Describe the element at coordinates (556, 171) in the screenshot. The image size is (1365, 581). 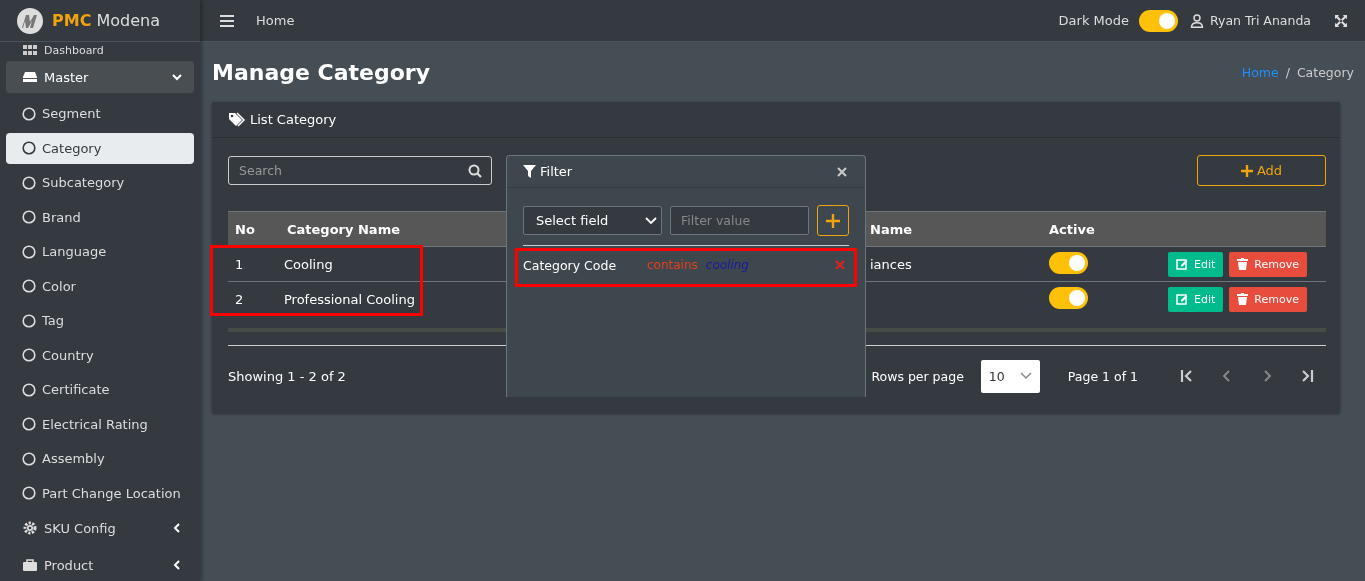
I see `filter-title: Filter` at that location.